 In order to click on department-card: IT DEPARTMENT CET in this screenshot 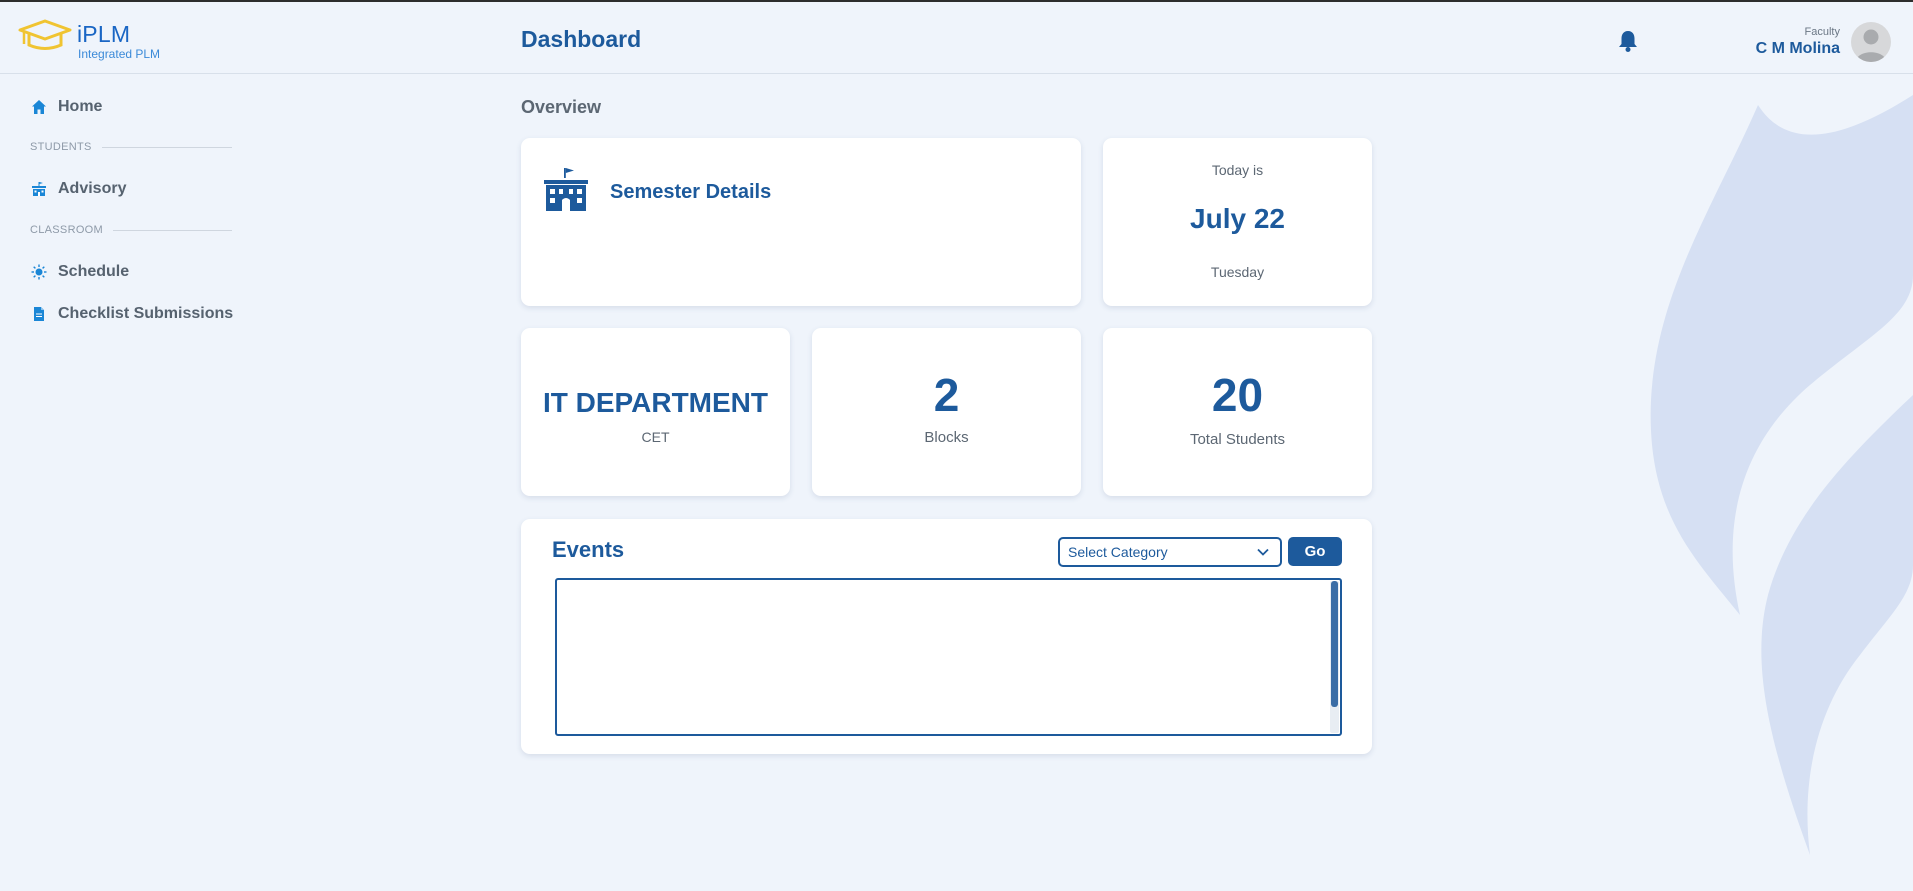, I will do `click(655, 412)`.